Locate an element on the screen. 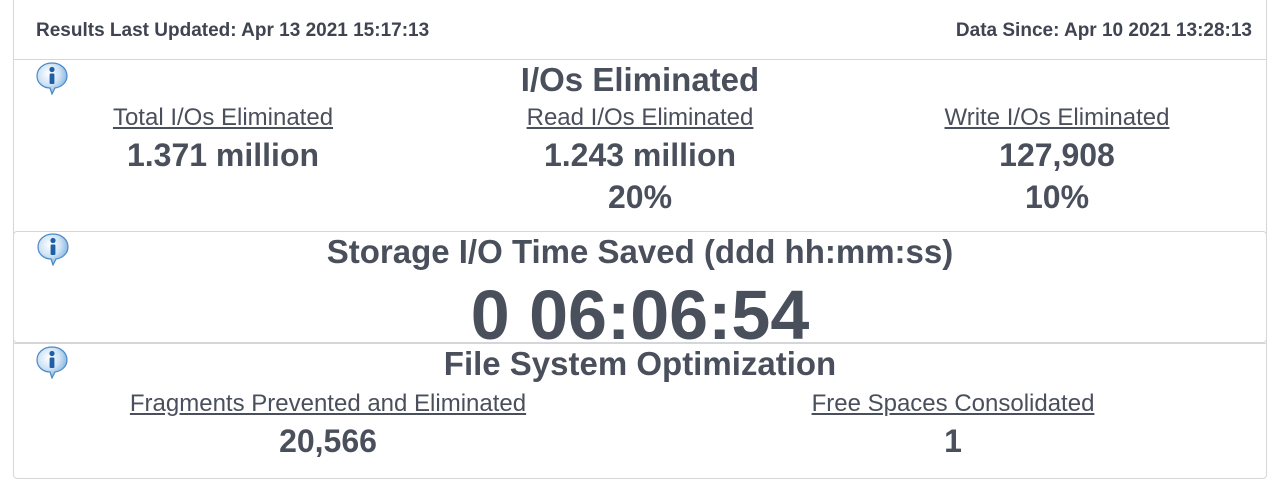 The height and width of the screenshot is (491, 1280). total-ios-metric: Total I/Os Eliminated 1.371 million is located at coordinates (223, 138).